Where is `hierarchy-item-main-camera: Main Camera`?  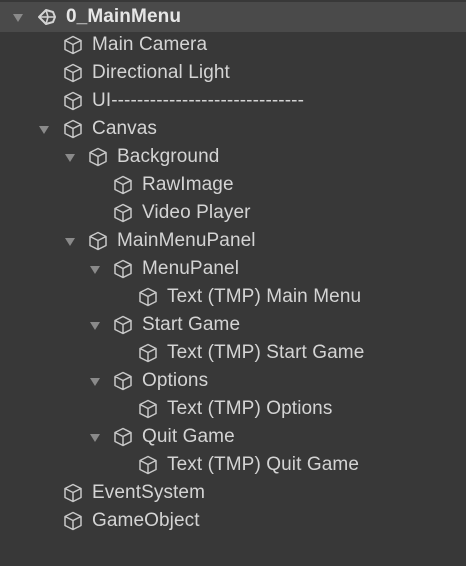
hierarchy-item-main-camera: Main Camera is located at coordinates (233, 45).